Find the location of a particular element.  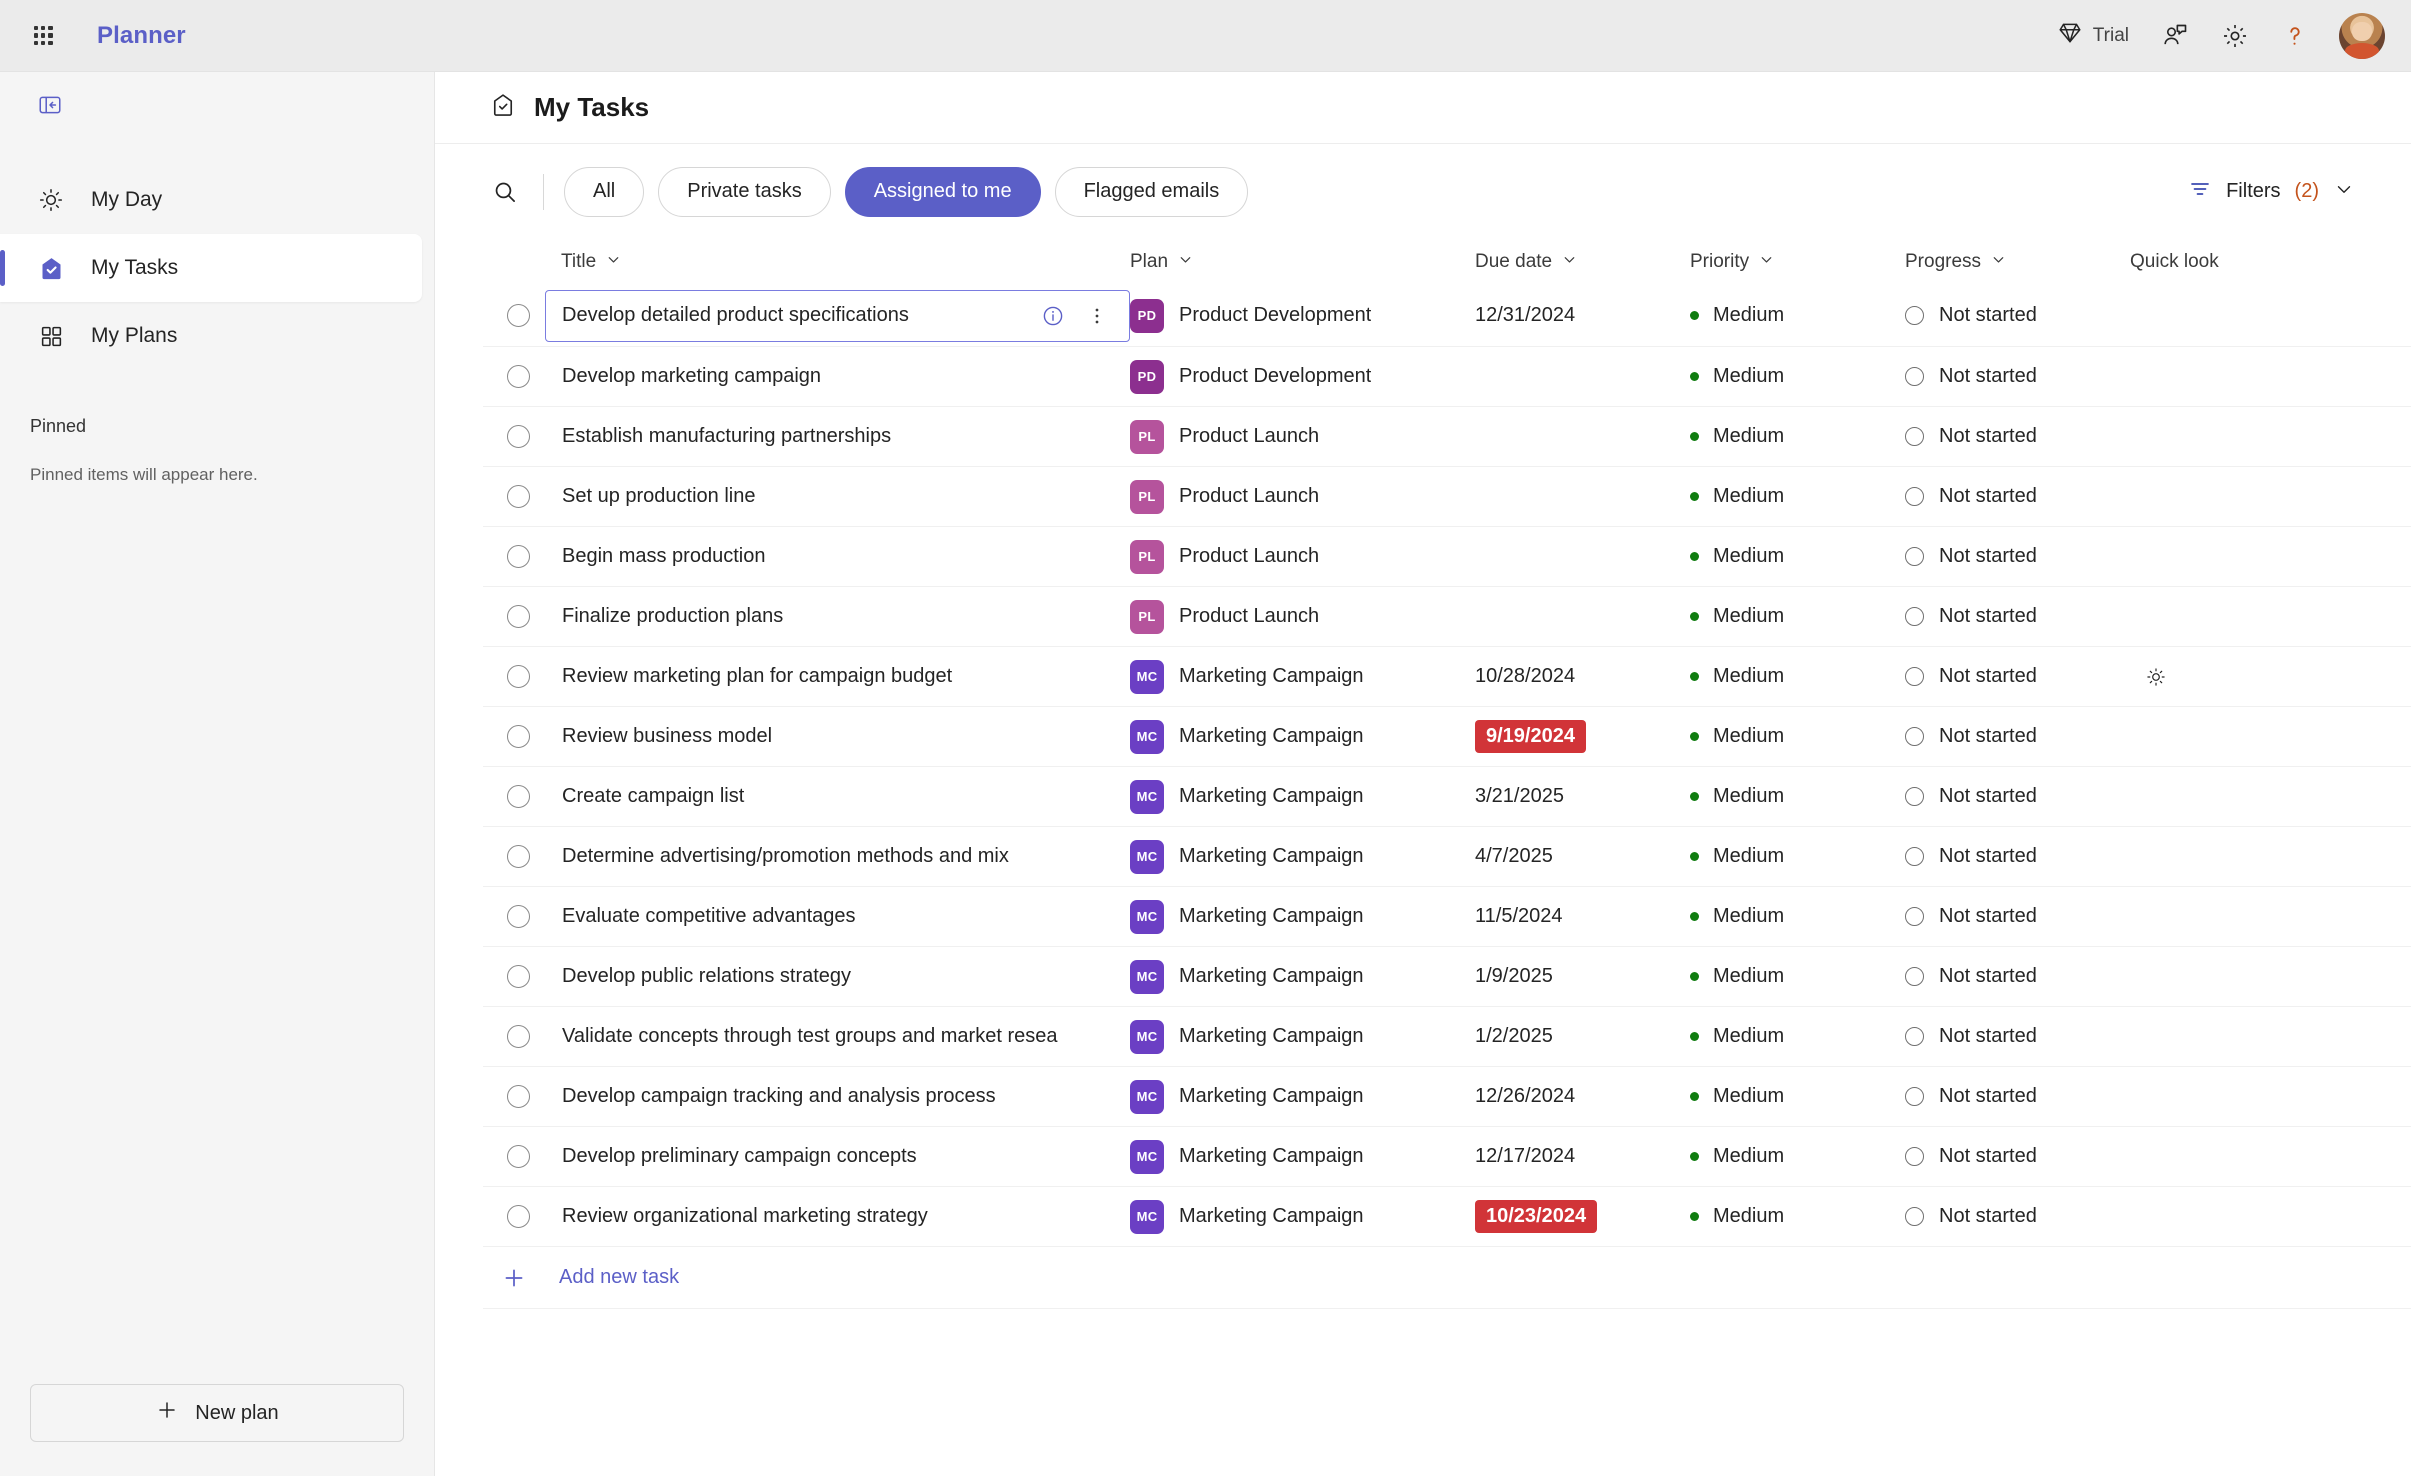

collapse-panel-icon is located at coordinates (50, 105).